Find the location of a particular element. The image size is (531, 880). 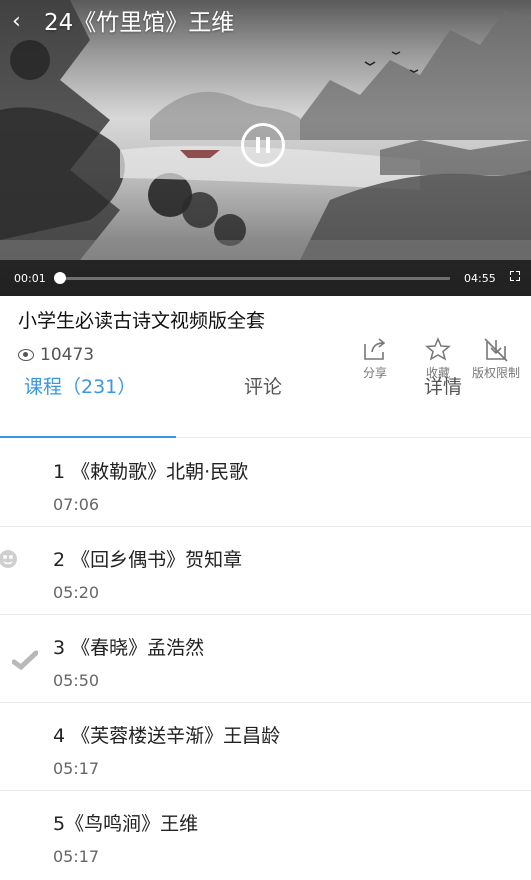

share-icon is located at coordinates (375, 349).